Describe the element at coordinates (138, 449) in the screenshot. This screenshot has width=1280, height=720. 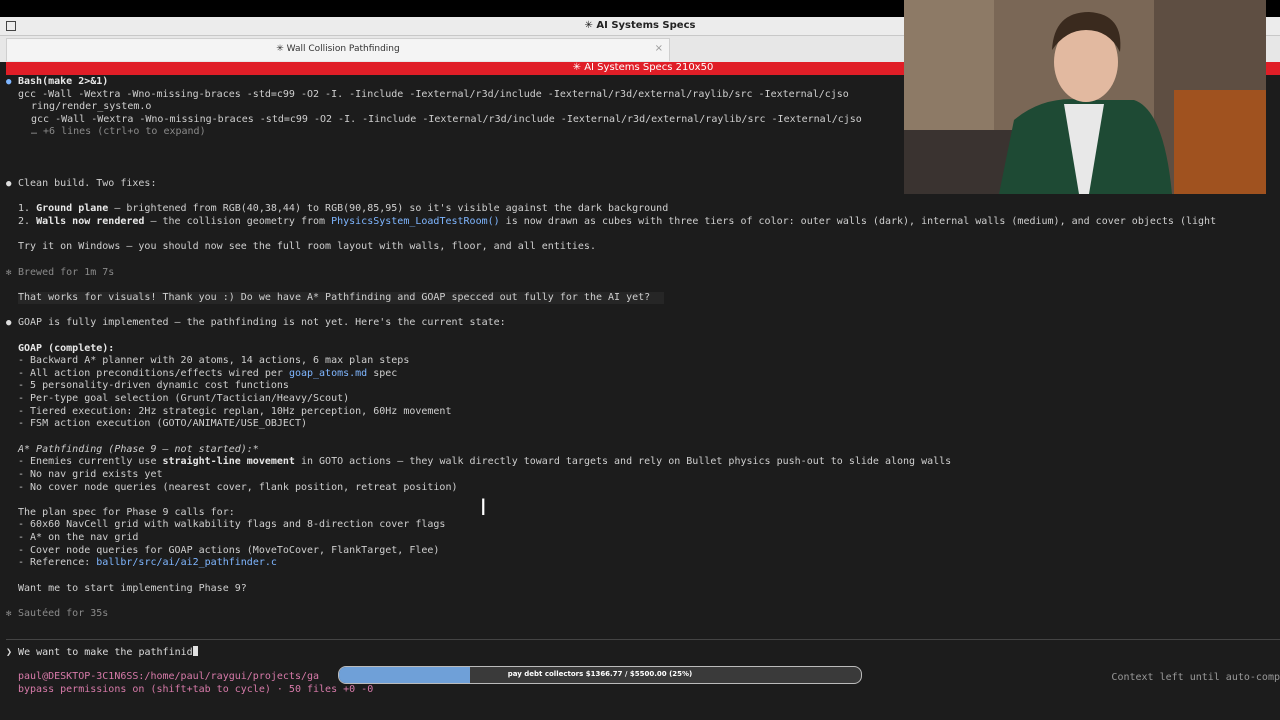
I see `section-heading: A* Pathfinding (Phase 9 — not started):*` at that location.